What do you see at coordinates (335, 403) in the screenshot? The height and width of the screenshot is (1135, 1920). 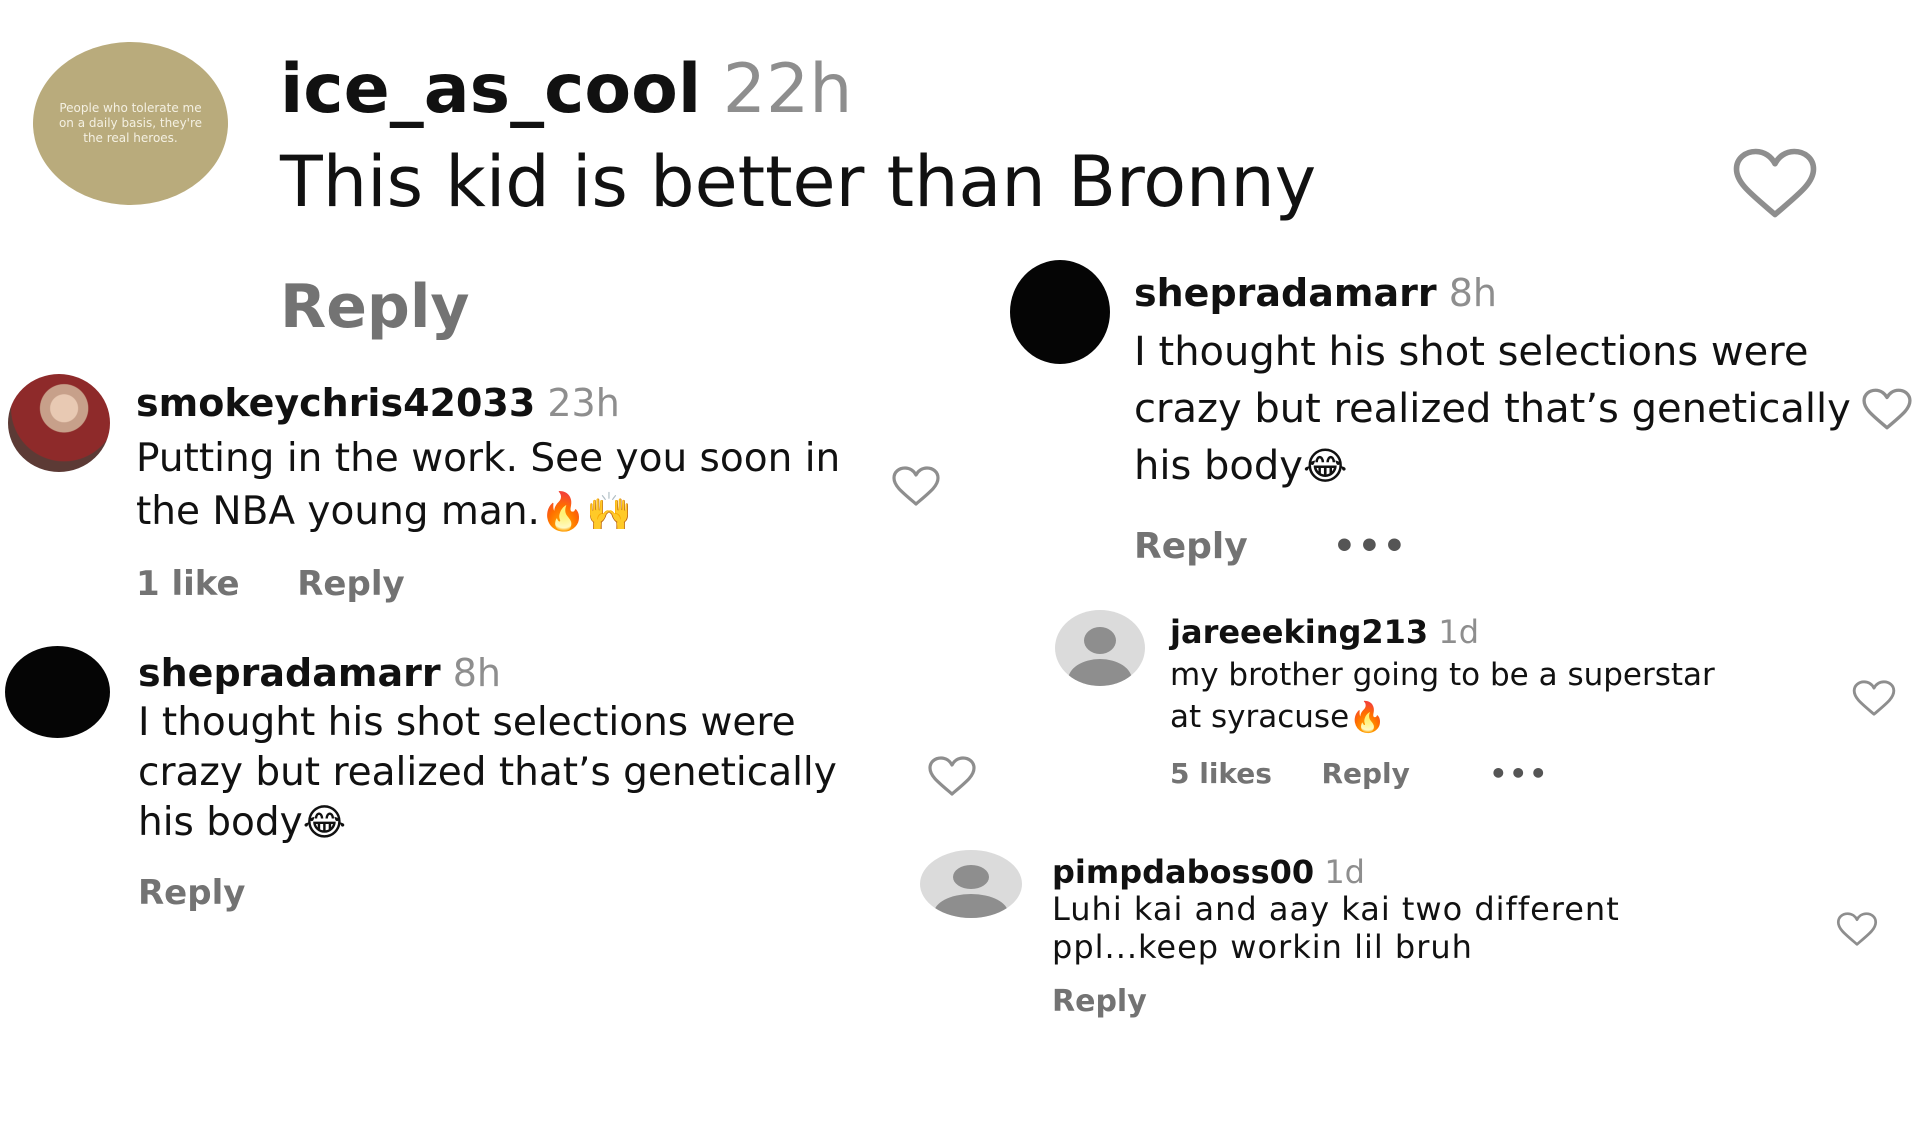 I see `username: smokeychris42033` at bounding box center [335, 403].